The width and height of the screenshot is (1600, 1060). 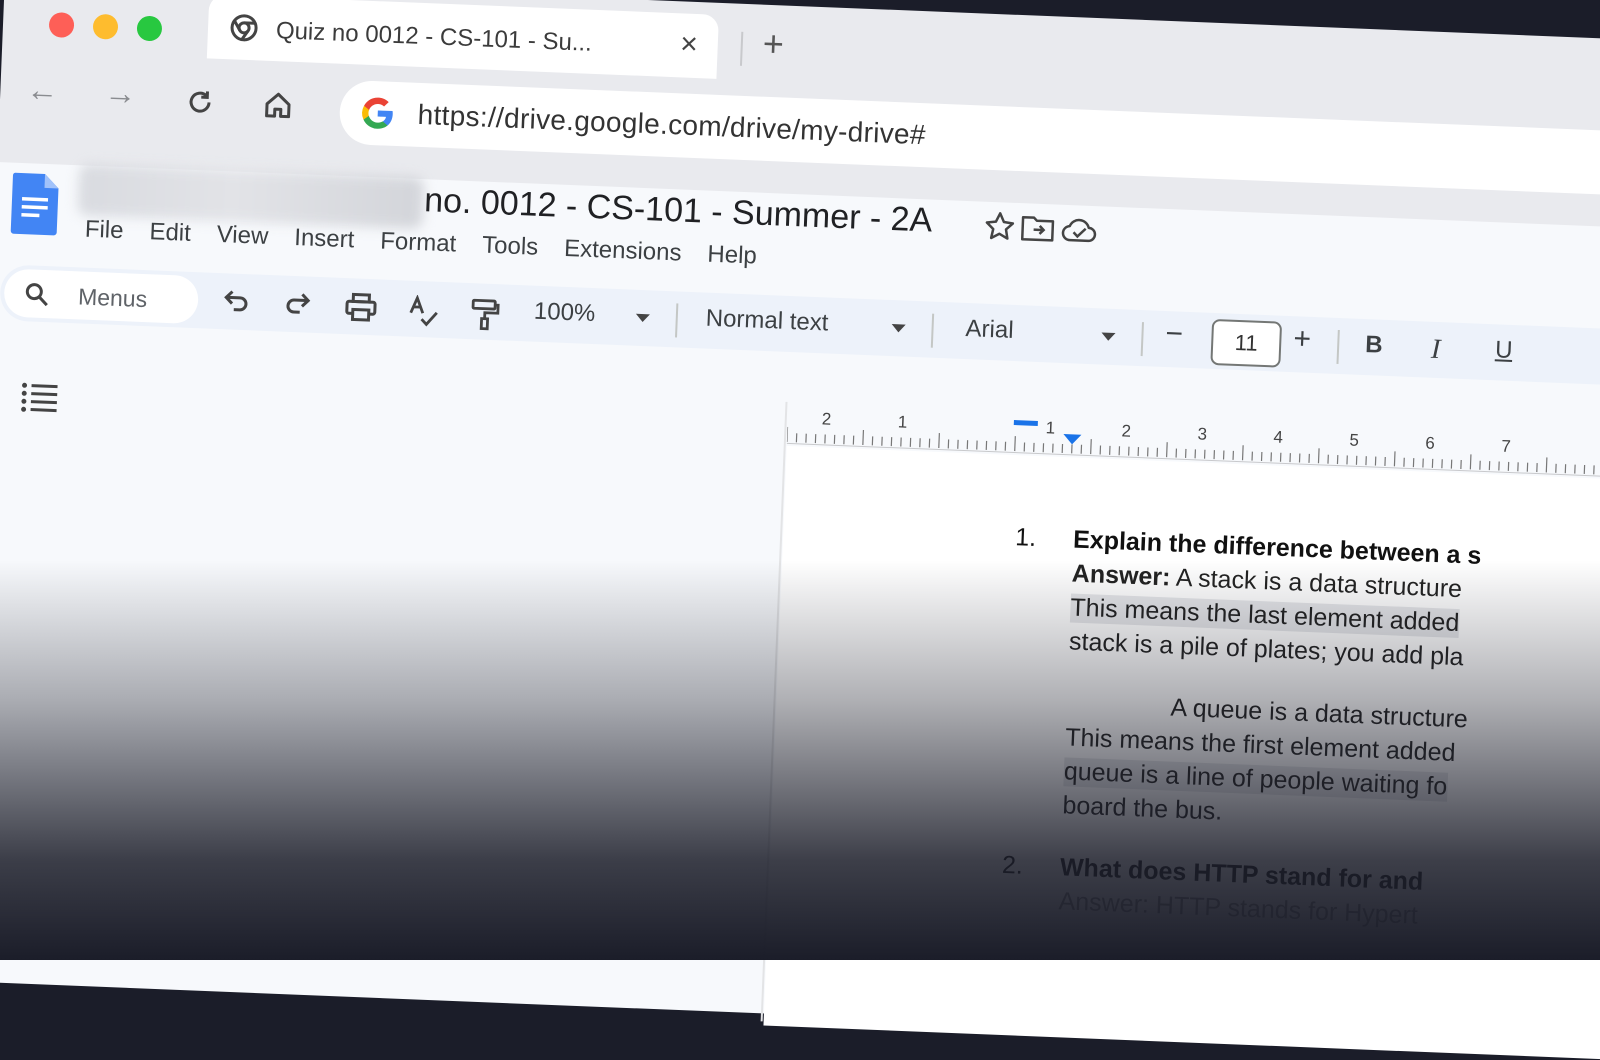 I want to click on spellcheck-icon, so click(x=423, y=311).